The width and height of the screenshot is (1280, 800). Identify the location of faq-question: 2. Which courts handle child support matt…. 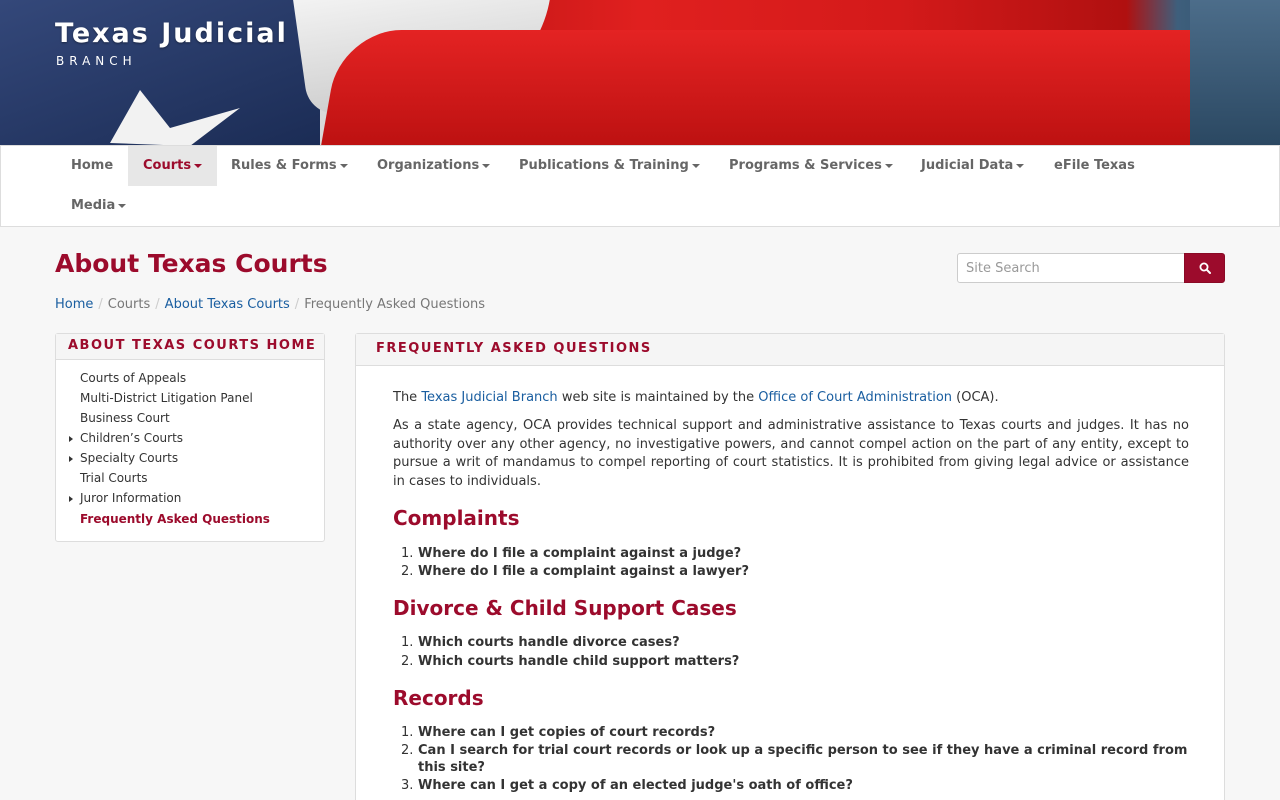
(796, 661).